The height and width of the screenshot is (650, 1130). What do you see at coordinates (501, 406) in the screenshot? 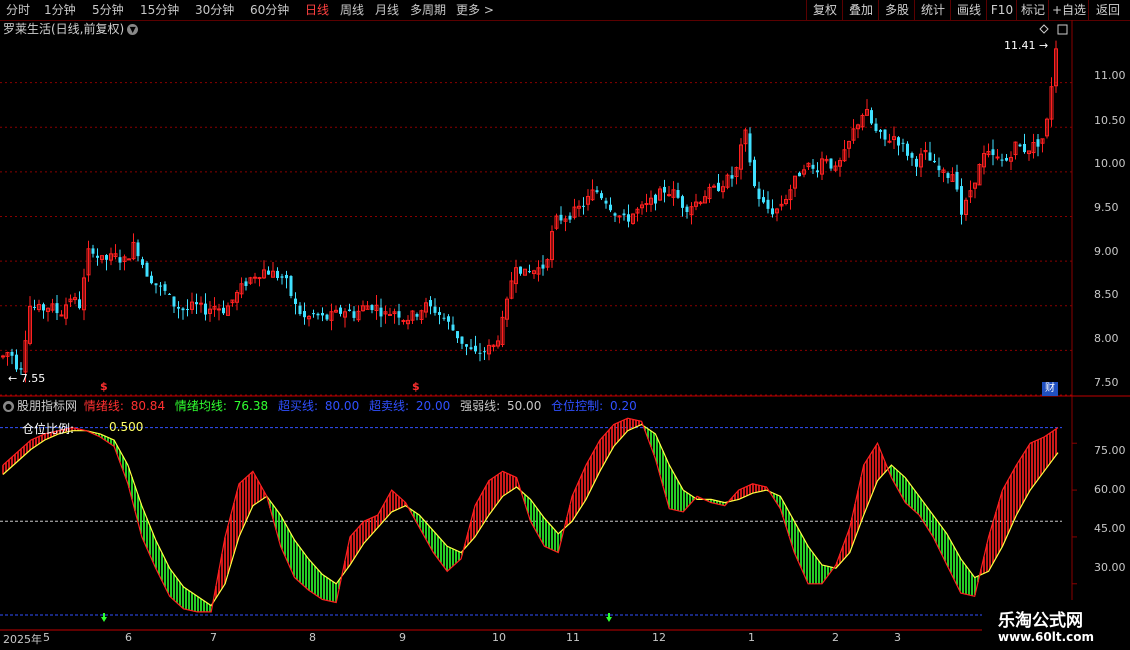
I see `strength-legend: 强弱线: 50.00` at bounding box center [501, 406].